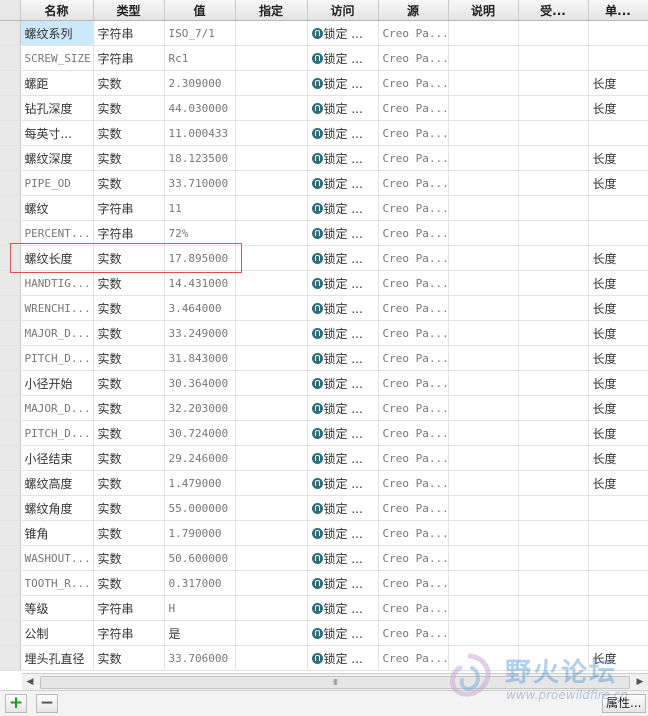 This screenshot has height=716, width=648. What do you see at coordinates (324, 83) in the screenshot?
I see `table-row: 螺距 实数 2.309000 锁定 ... Creo Pa... 长度` at bounding box center [324, 83].